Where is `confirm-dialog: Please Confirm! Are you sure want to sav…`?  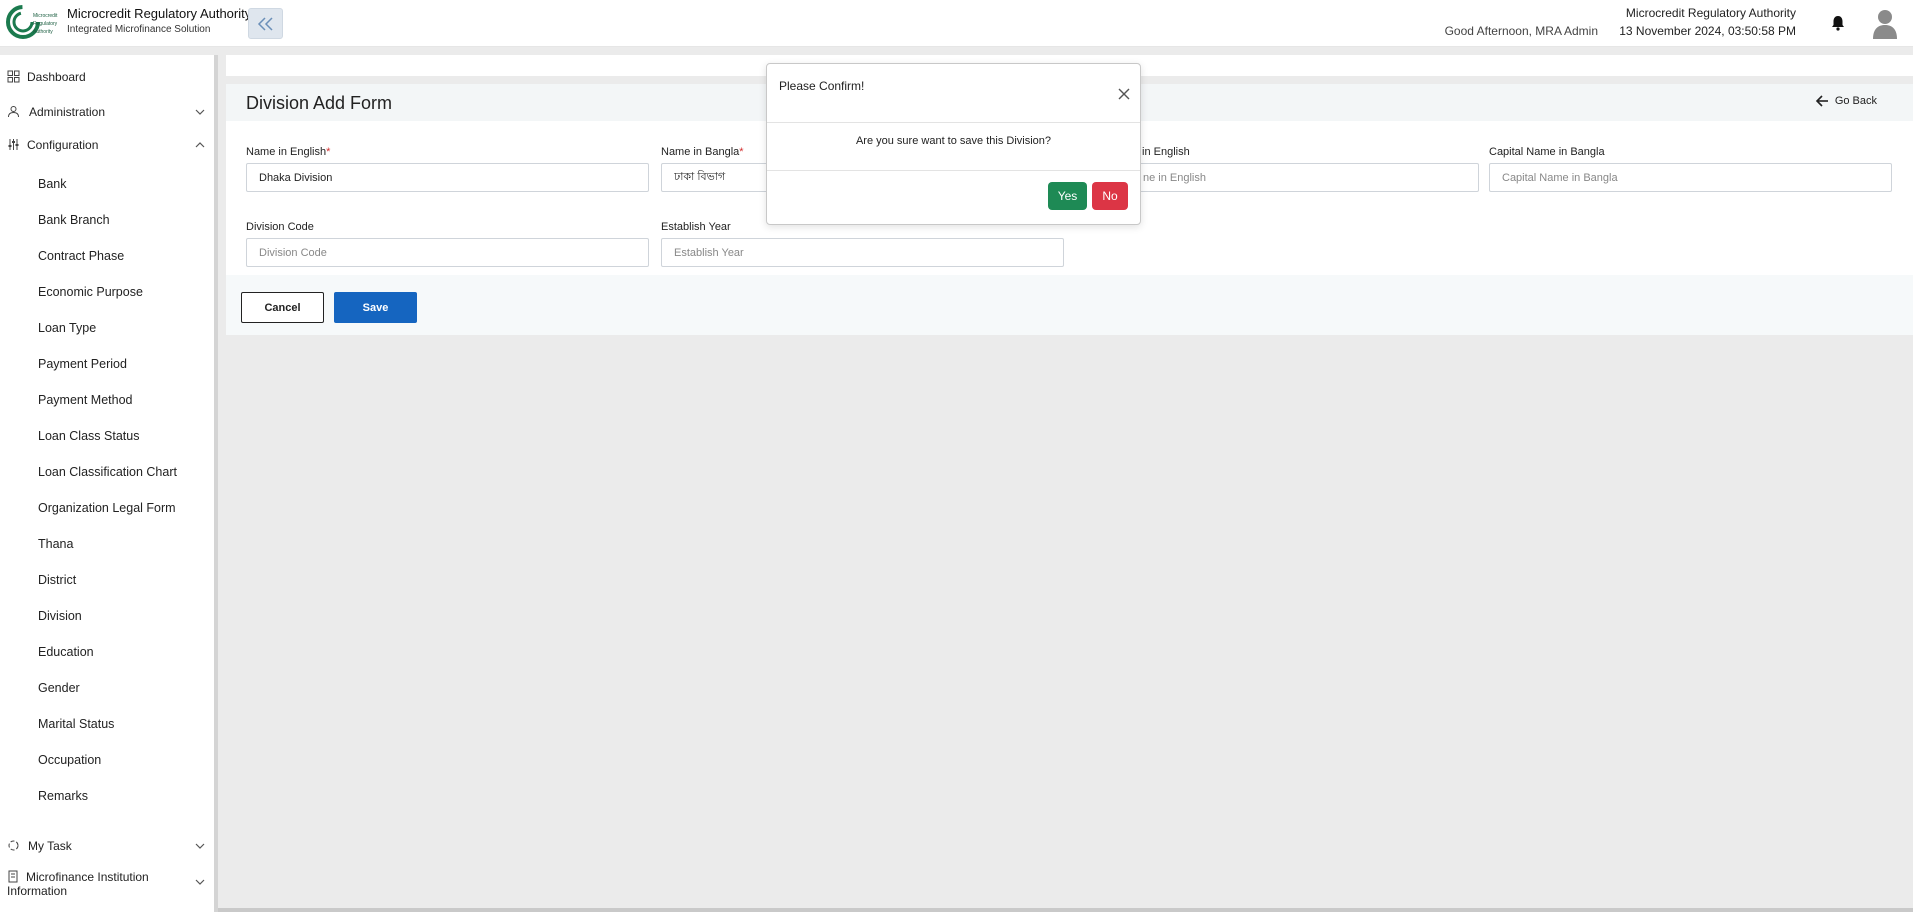
confirm-dialog: Please Confirm! Are you sure want to sav… is located at coordinates (953, 144).